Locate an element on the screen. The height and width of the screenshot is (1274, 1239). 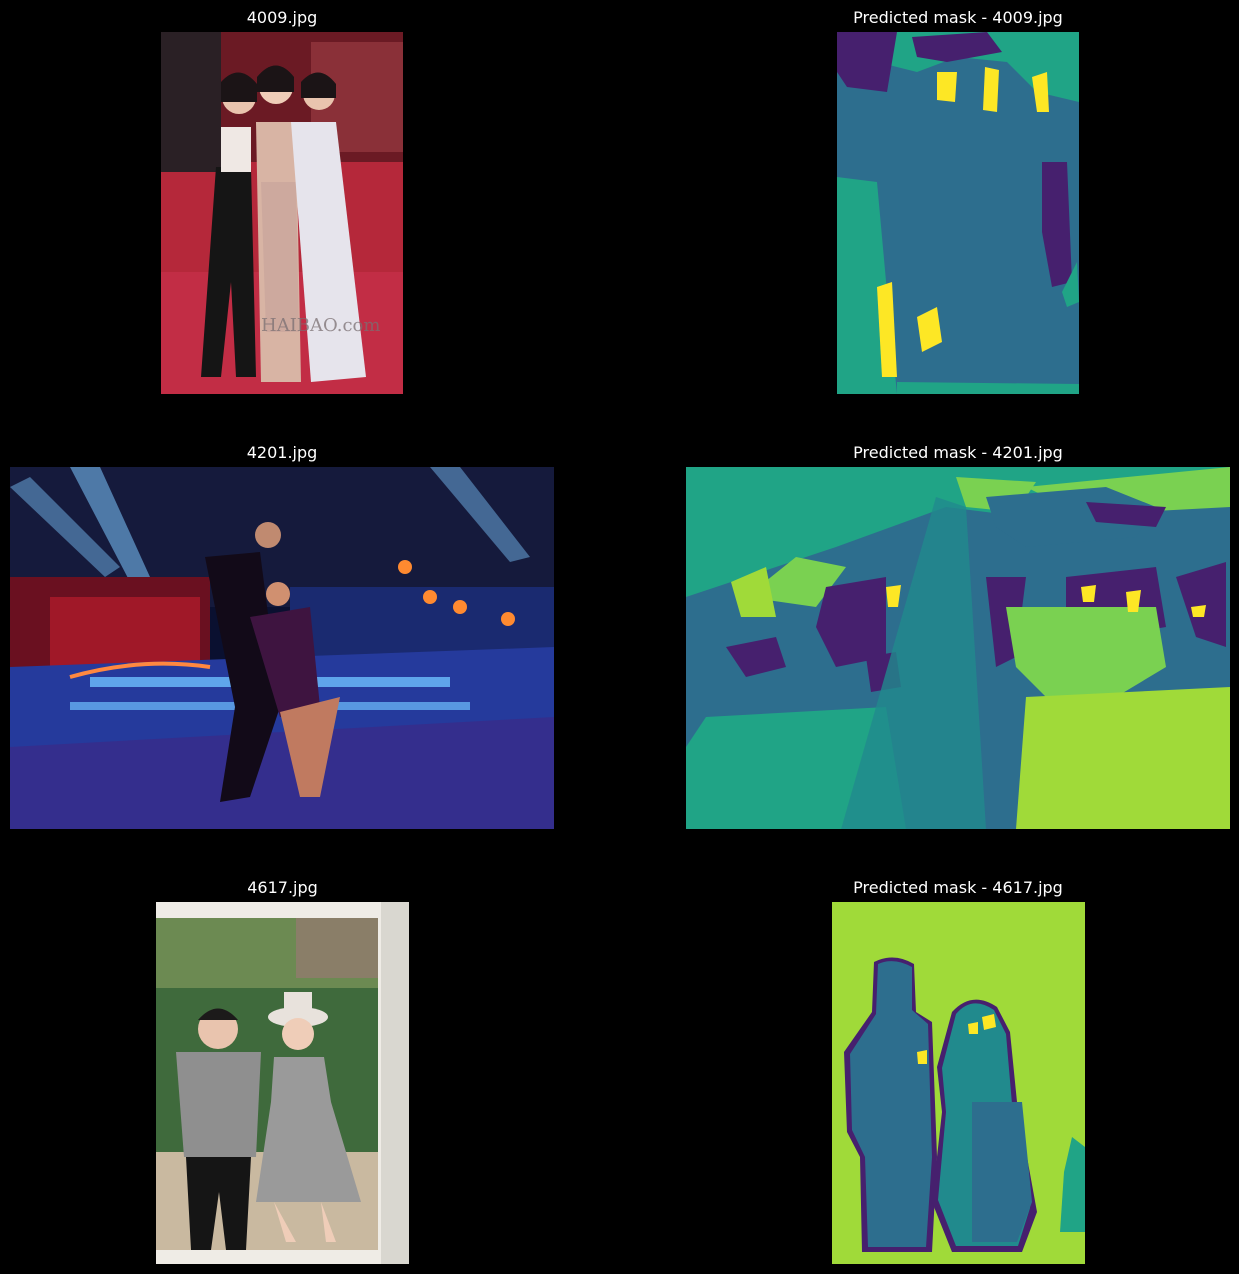
photo-title-3: 4617.jpg is located at coordinates (282, 887).